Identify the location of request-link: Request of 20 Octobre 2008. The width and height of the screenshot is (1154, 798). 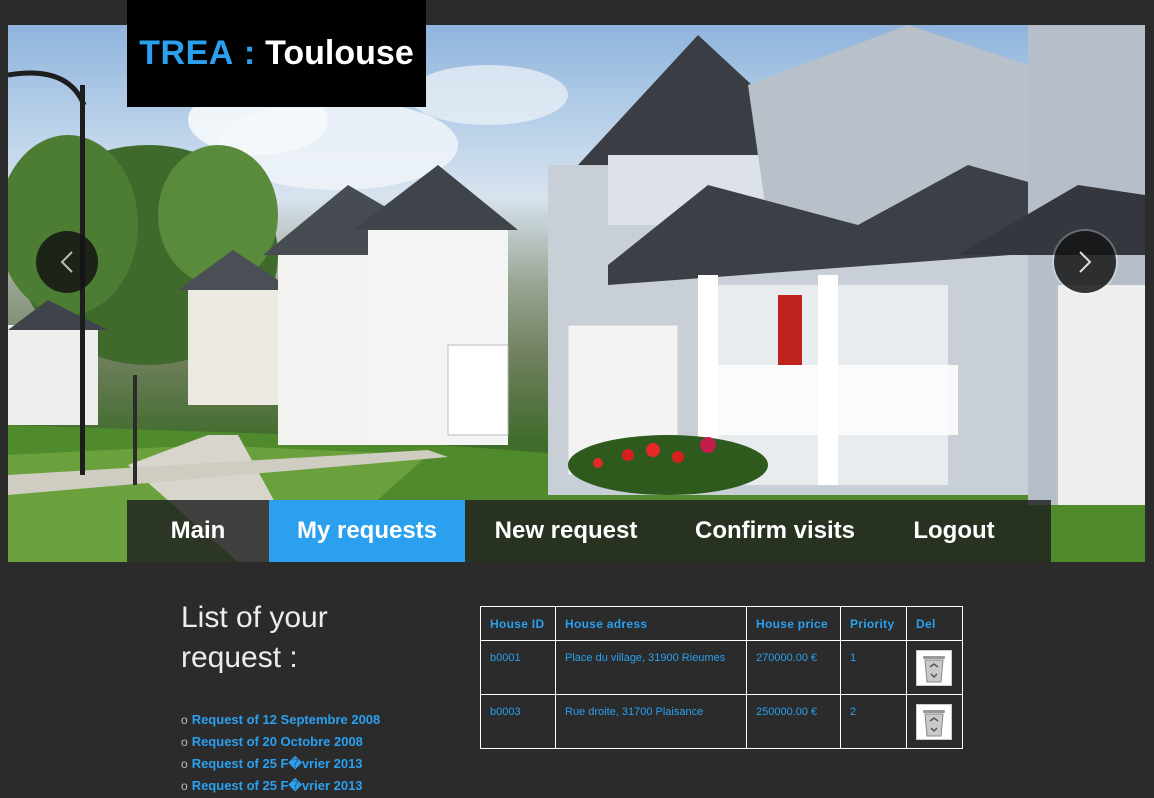
(277, 741).